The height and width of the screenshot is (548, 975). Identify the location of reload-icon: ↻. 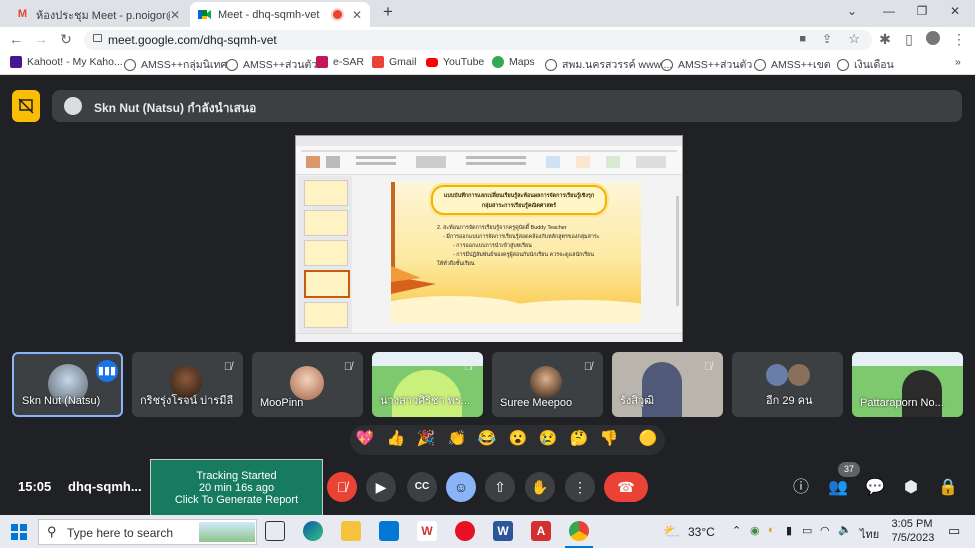
(66, 39).